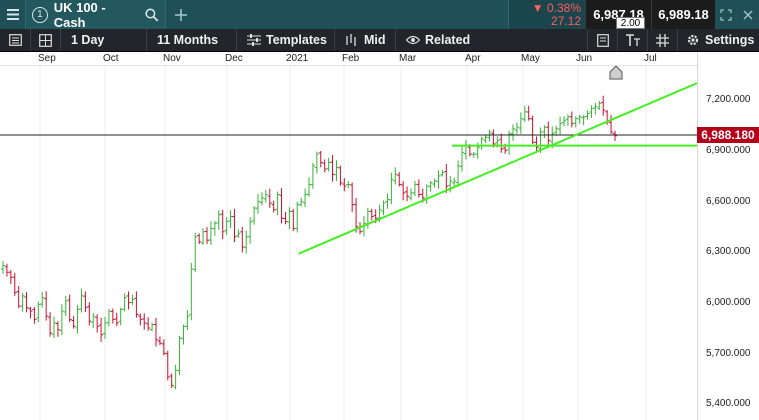  I want to click on close-button, so click(748, 14).